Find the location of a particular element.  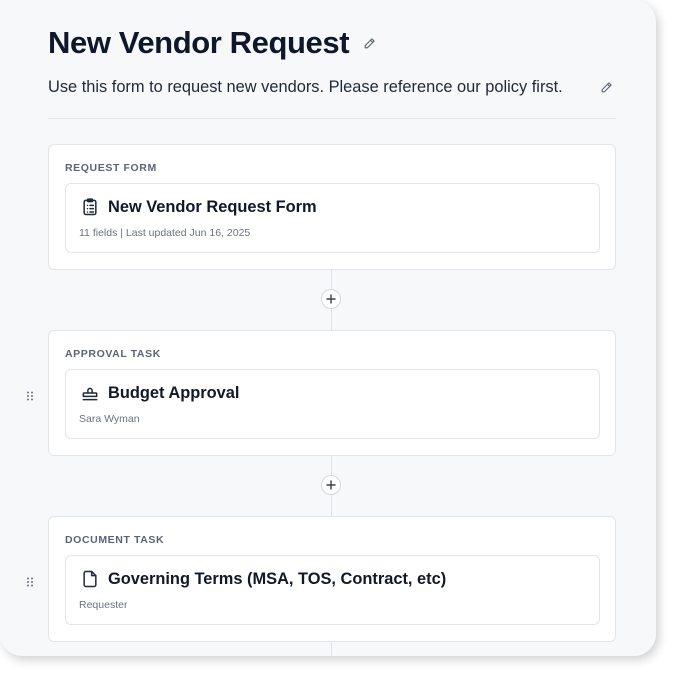

section-label: REQUEST FORM is located at coordinates (111, 168).